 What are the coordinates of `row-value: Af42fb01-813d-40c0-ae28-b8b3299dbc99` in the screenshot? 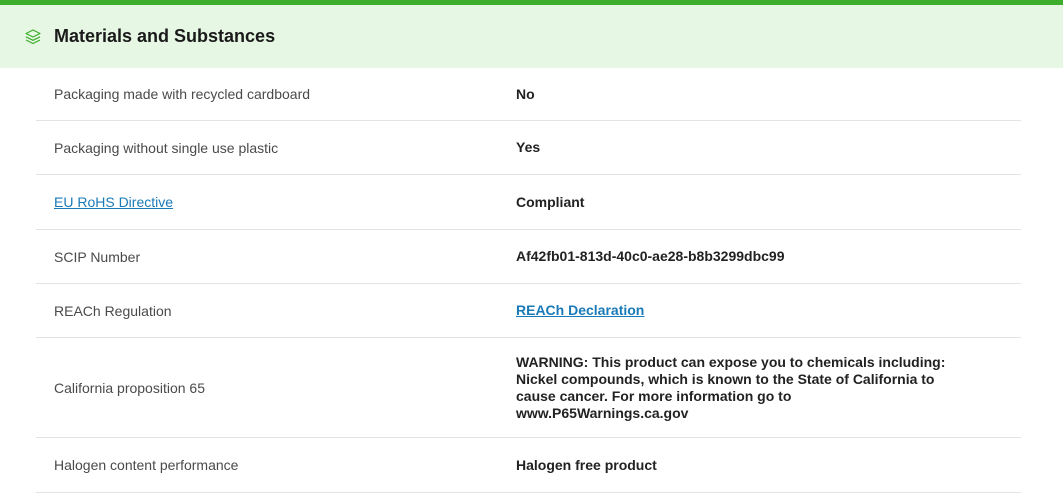 It's located at (650, 256).